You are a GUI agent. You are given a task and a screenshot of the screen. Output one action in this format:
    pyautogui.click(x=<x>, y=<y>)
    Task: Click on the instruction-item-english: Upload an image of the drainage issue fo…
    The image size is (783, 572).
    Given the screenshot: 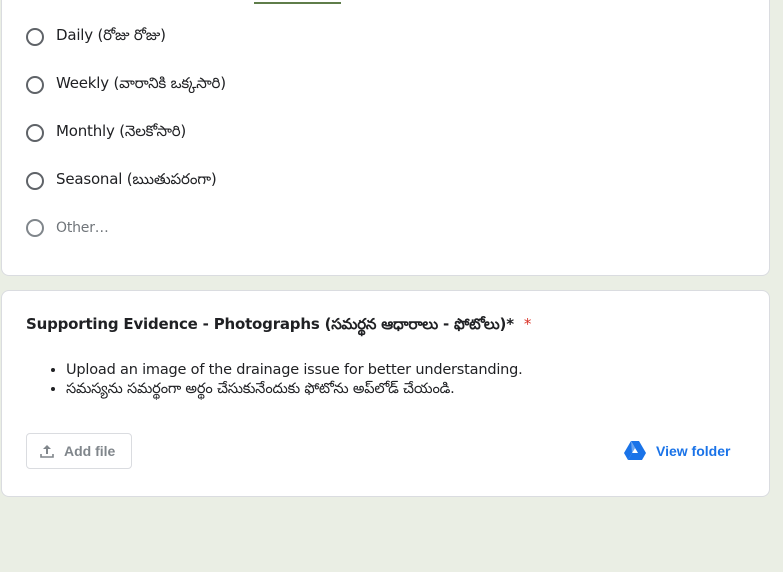 What is the action you would take?
    pyautogui.click(x=294, y=370)
    